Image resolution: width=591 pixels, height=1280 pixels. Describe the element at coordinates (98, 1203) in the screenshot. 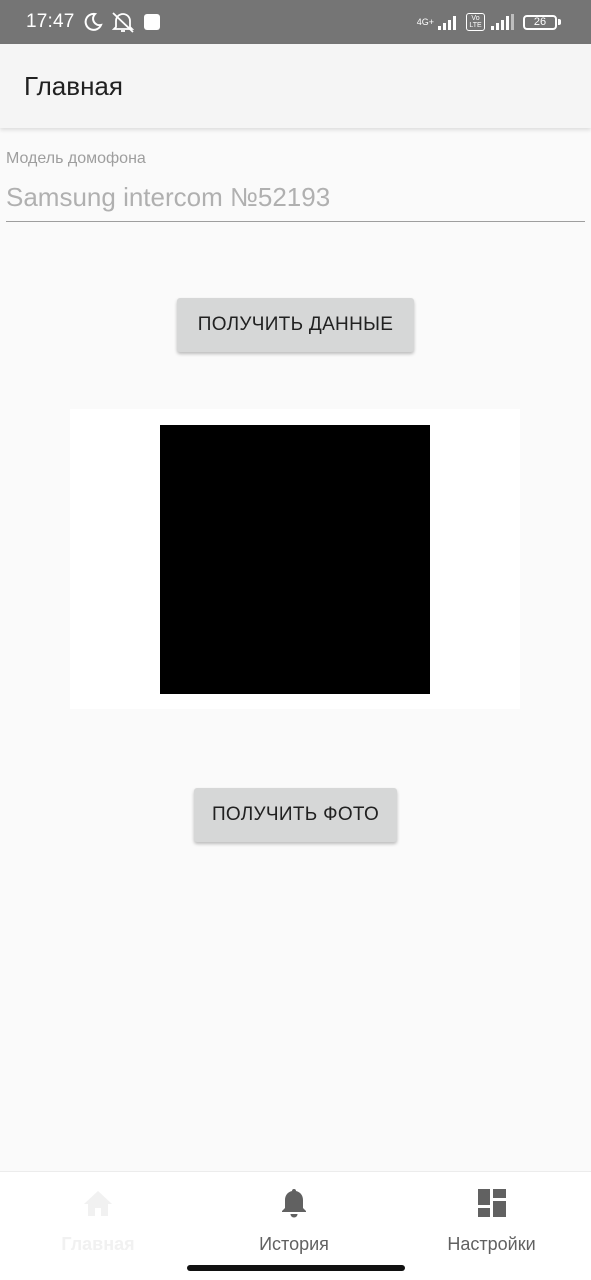

I see `home-icon` at that location.